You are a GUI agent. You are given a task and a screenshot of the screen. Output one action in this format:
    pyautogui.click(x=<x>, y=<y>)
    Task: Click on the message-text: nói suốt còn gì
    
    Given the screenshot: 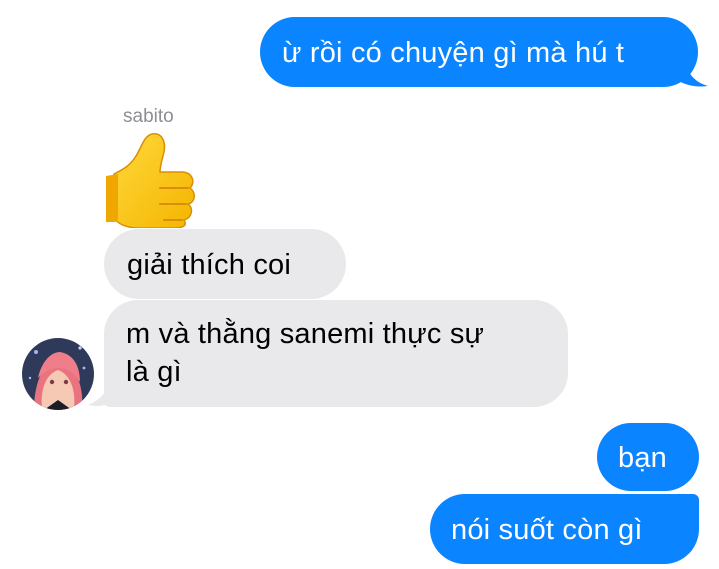 What is the action you would take?
    pyautogui.click(x=547, y=530)
    